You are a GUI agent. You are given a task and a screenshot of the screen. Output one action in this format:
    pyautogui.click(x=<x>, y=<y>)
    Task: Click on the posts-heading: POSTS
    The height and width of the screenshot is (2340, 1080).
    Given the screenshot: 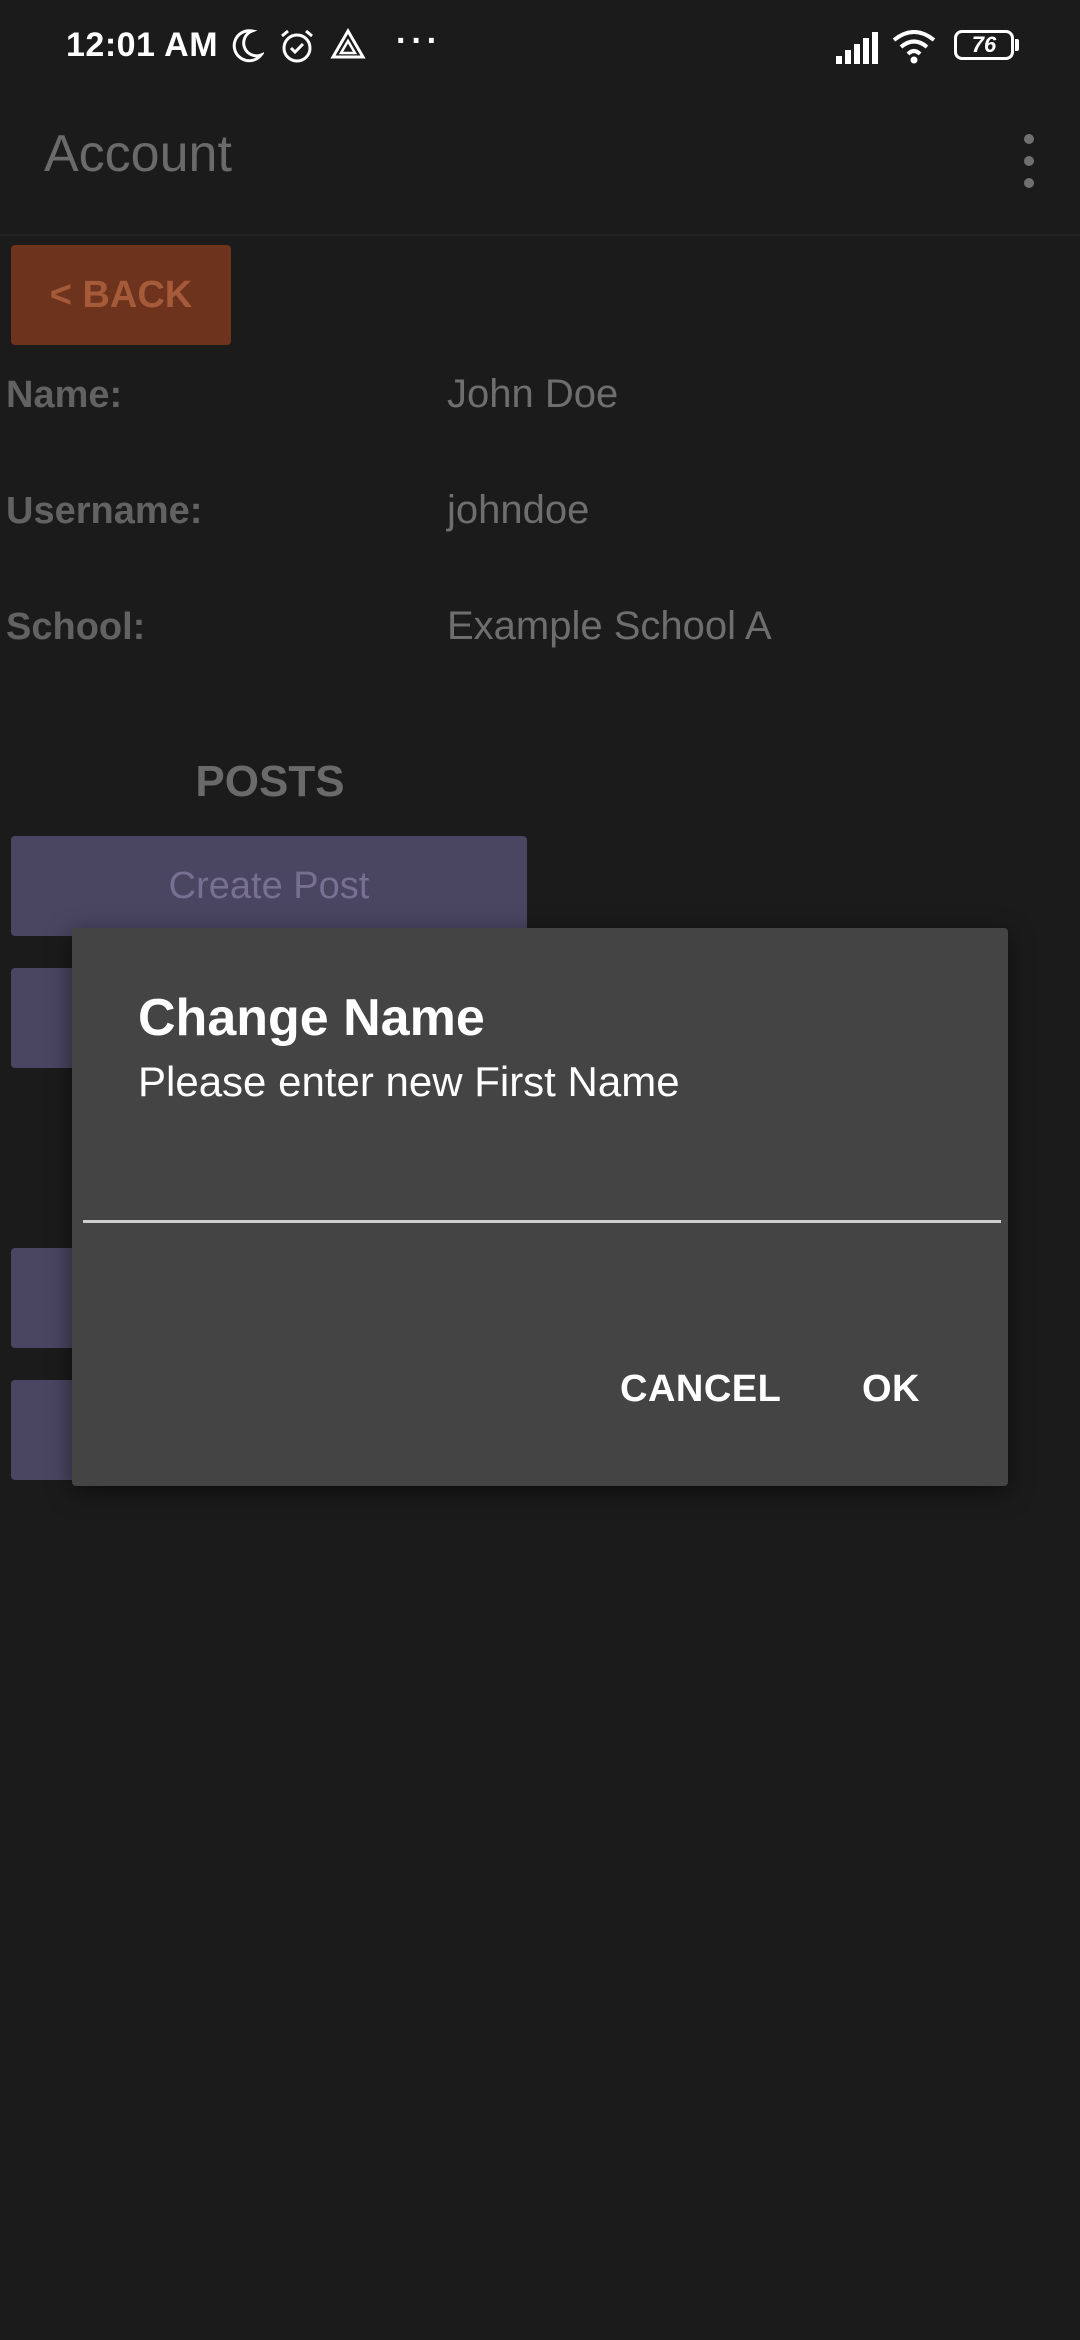 What is the action you would take?
    pyautogui.click(x=270, y=781)
    